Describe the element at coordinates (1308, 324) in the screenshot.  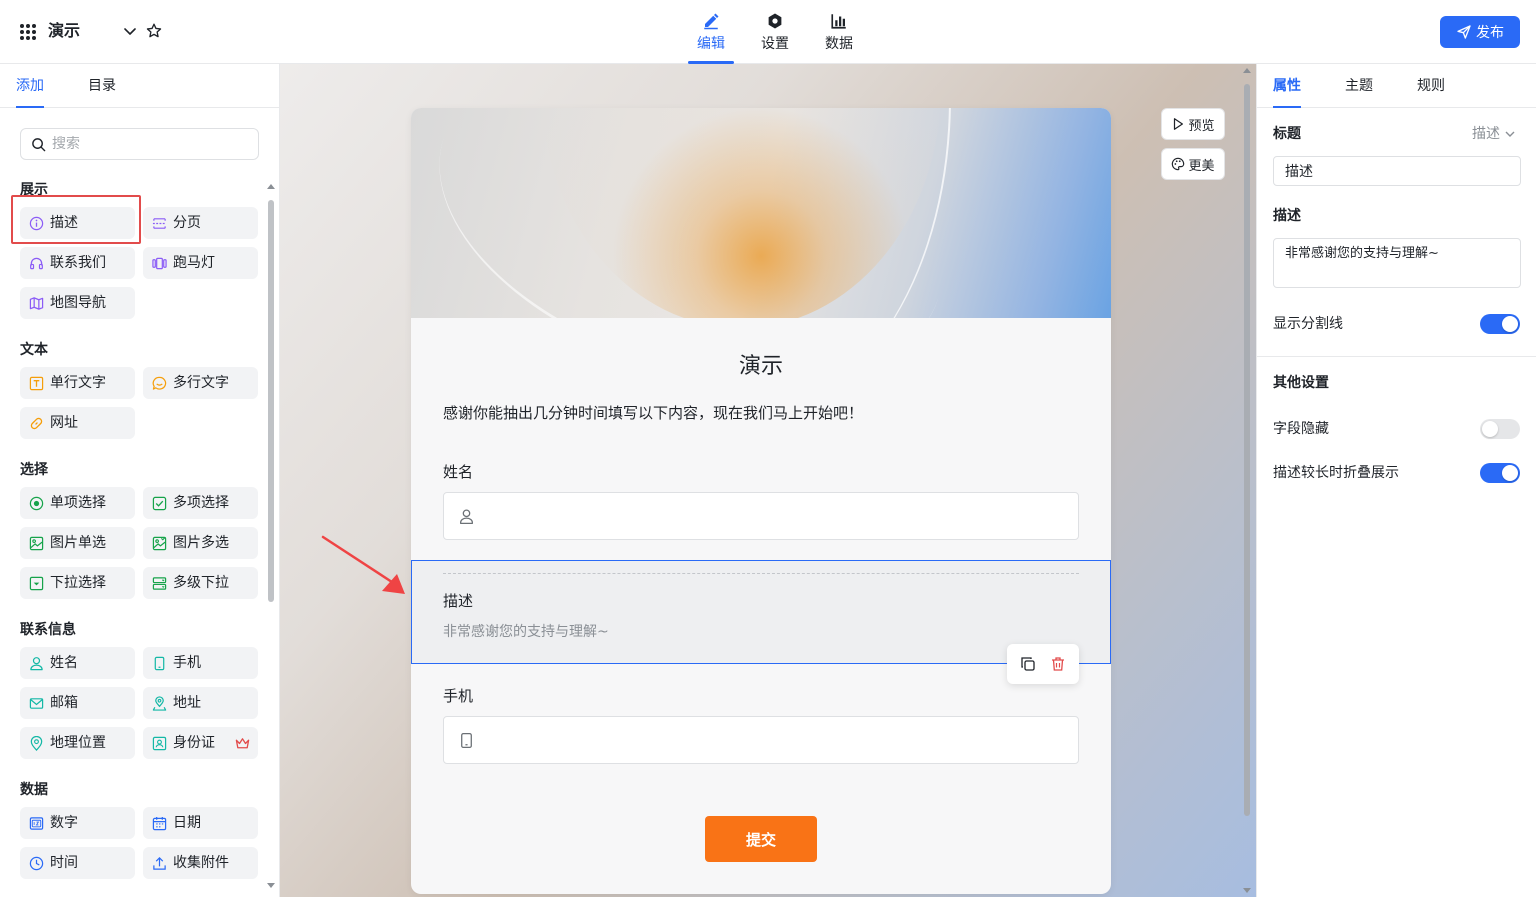
I see `show-divider-label: 显示分割线` at that location.